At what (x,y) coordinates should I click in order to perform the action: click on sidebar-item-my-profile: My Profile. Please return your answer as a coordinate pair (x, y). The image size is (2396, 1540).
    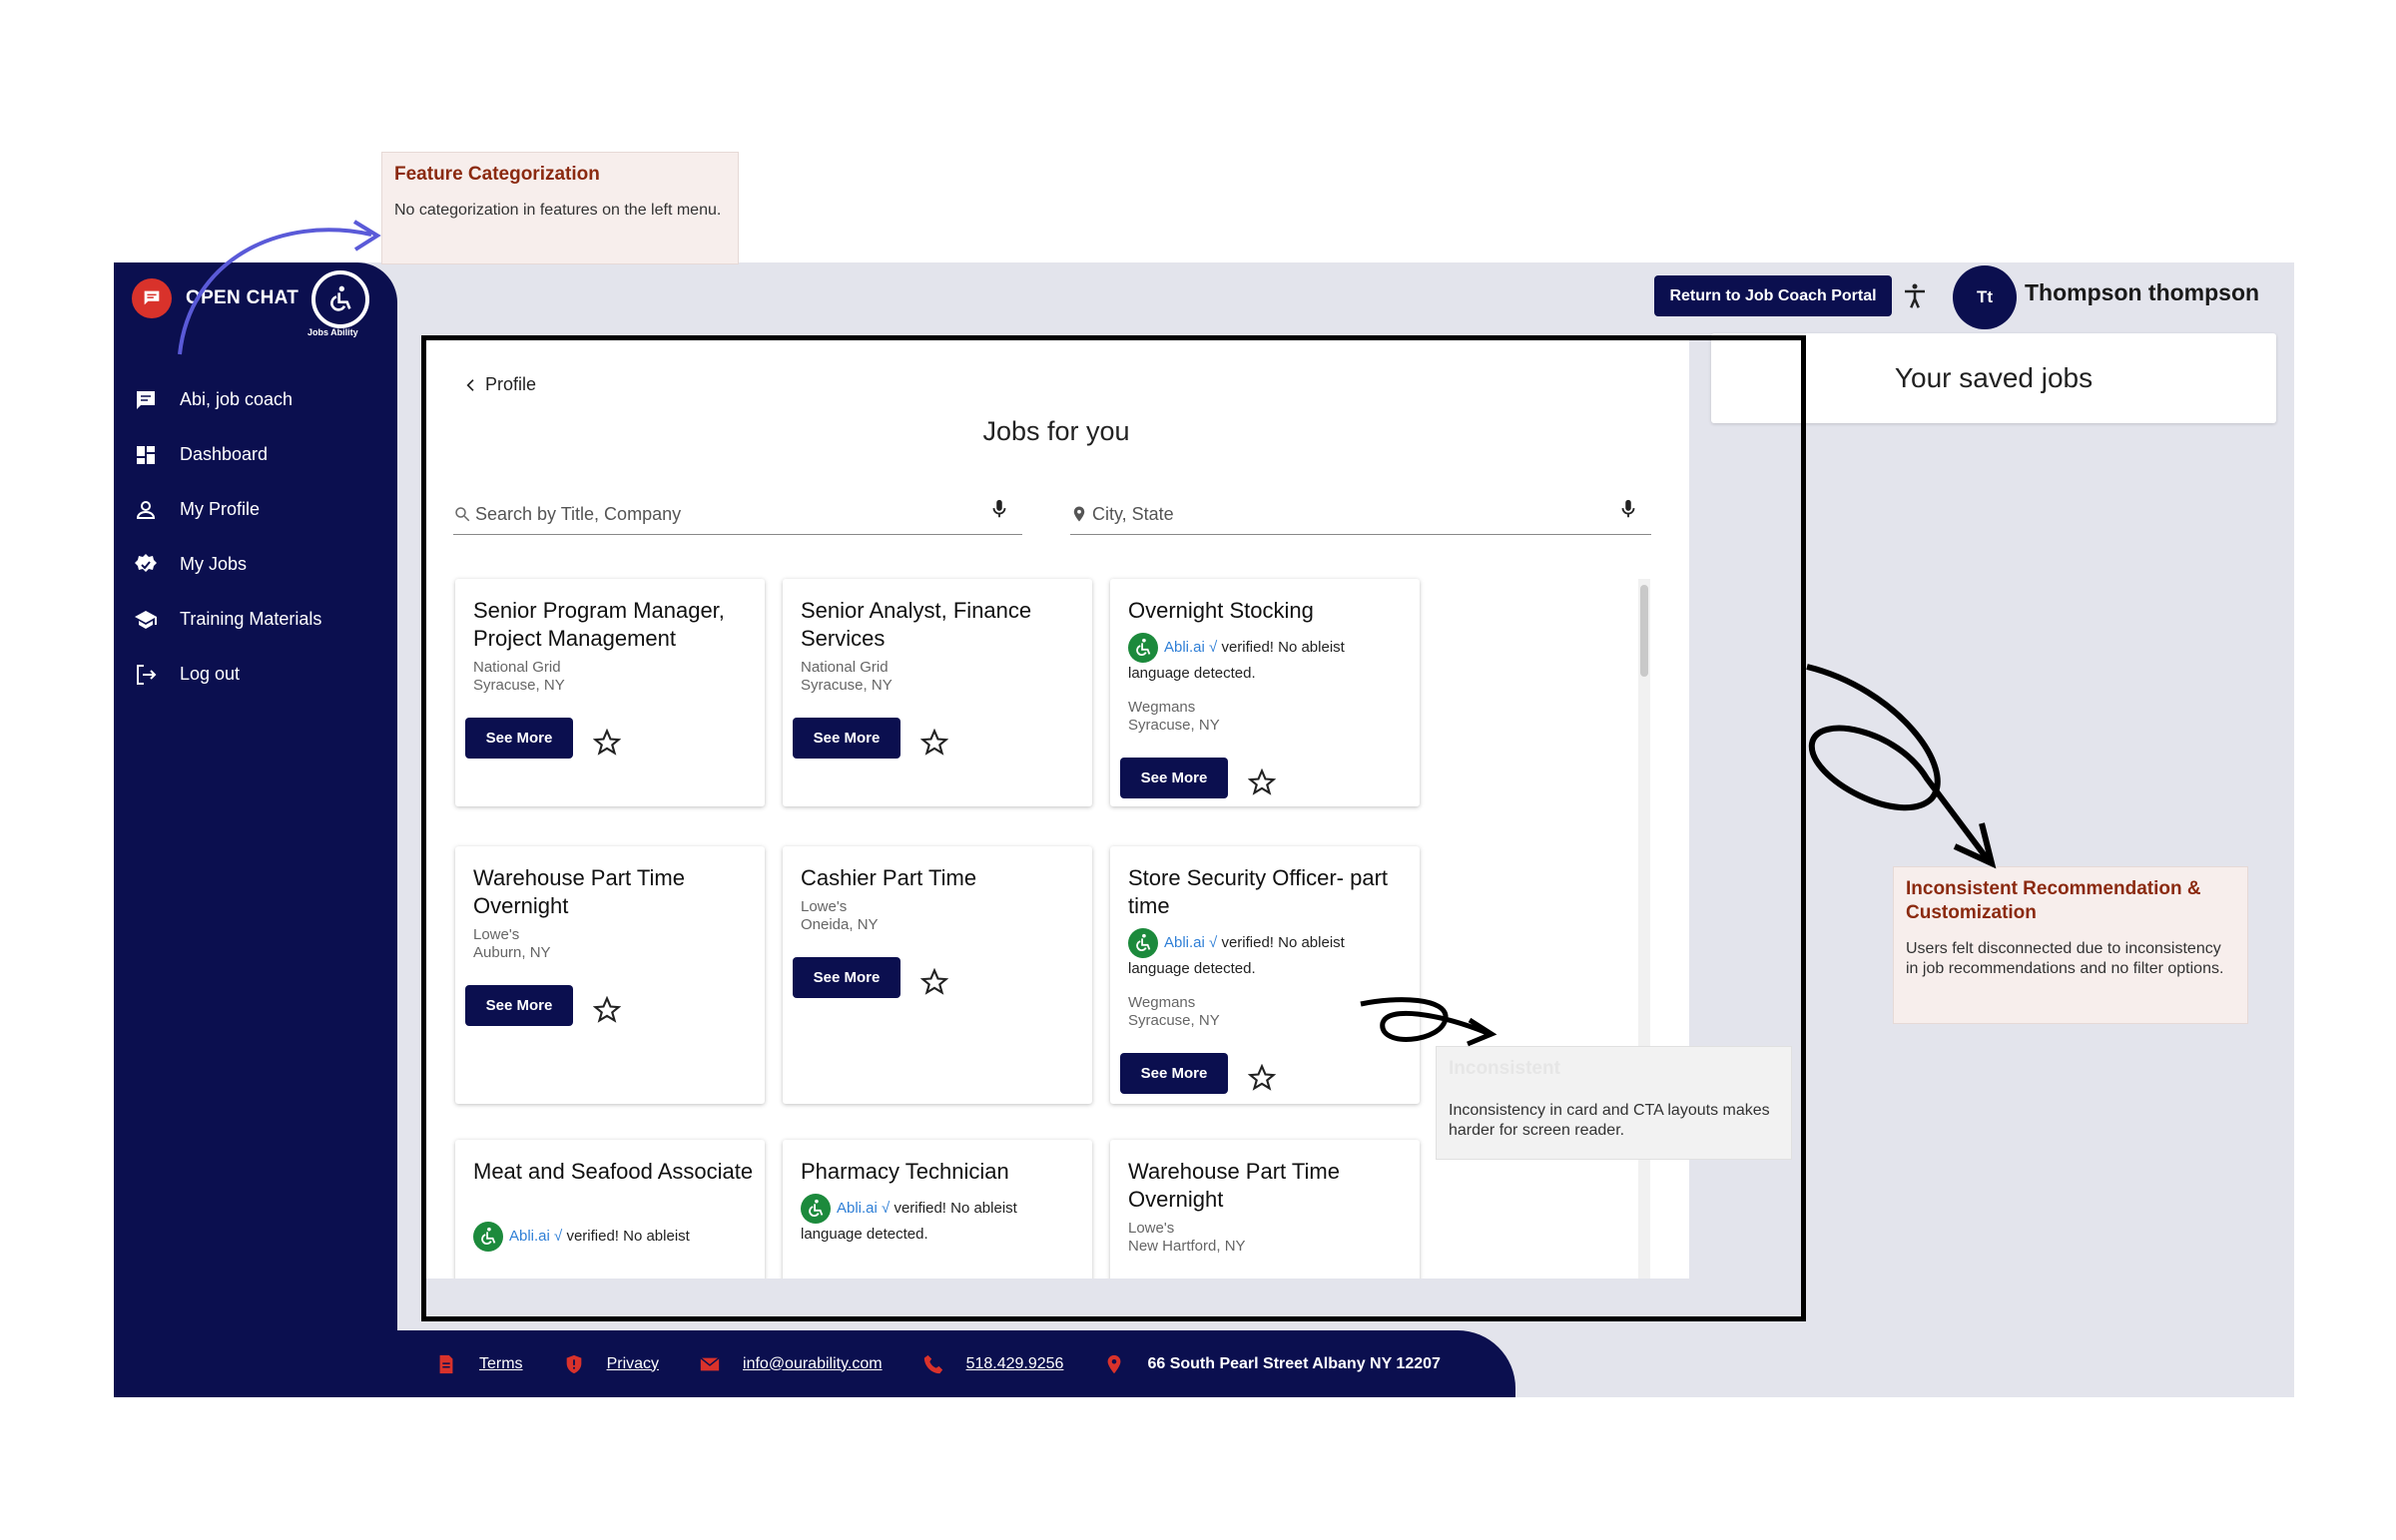
    Looking at the image, I should click on (227, 509).